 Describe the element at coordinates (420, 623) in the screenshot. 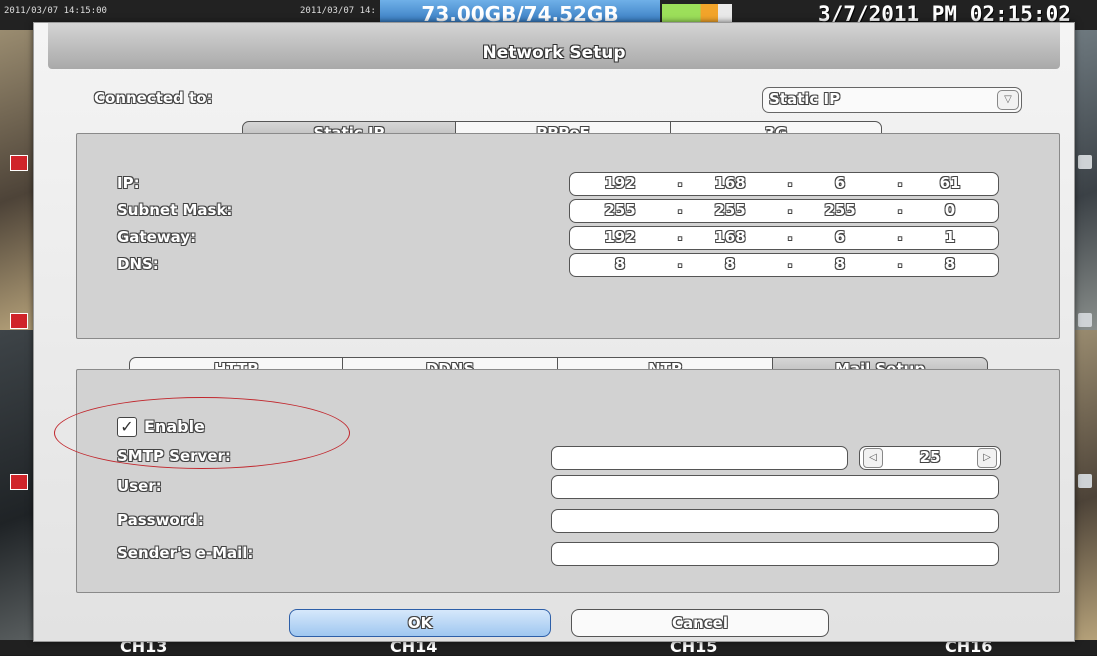

I see `ok-button: OK` at that location.